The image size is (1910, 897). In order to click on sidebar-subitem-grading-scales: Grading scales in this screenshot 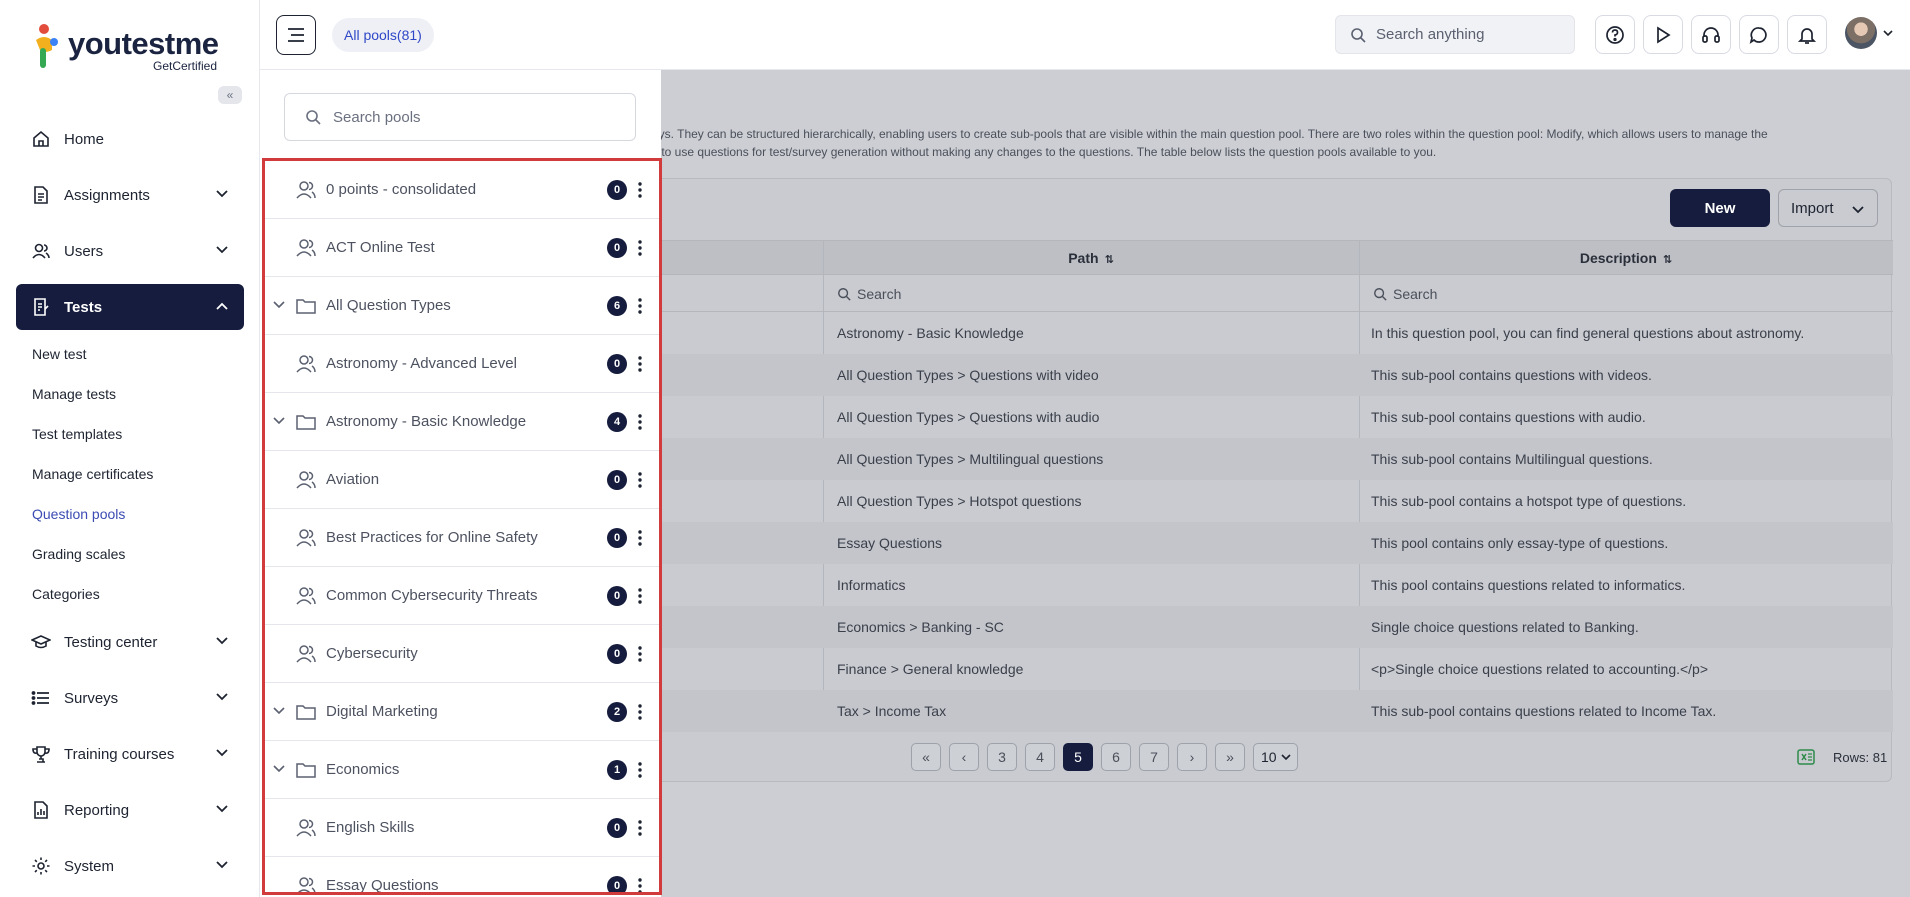, I will do `click(78, 554)`.